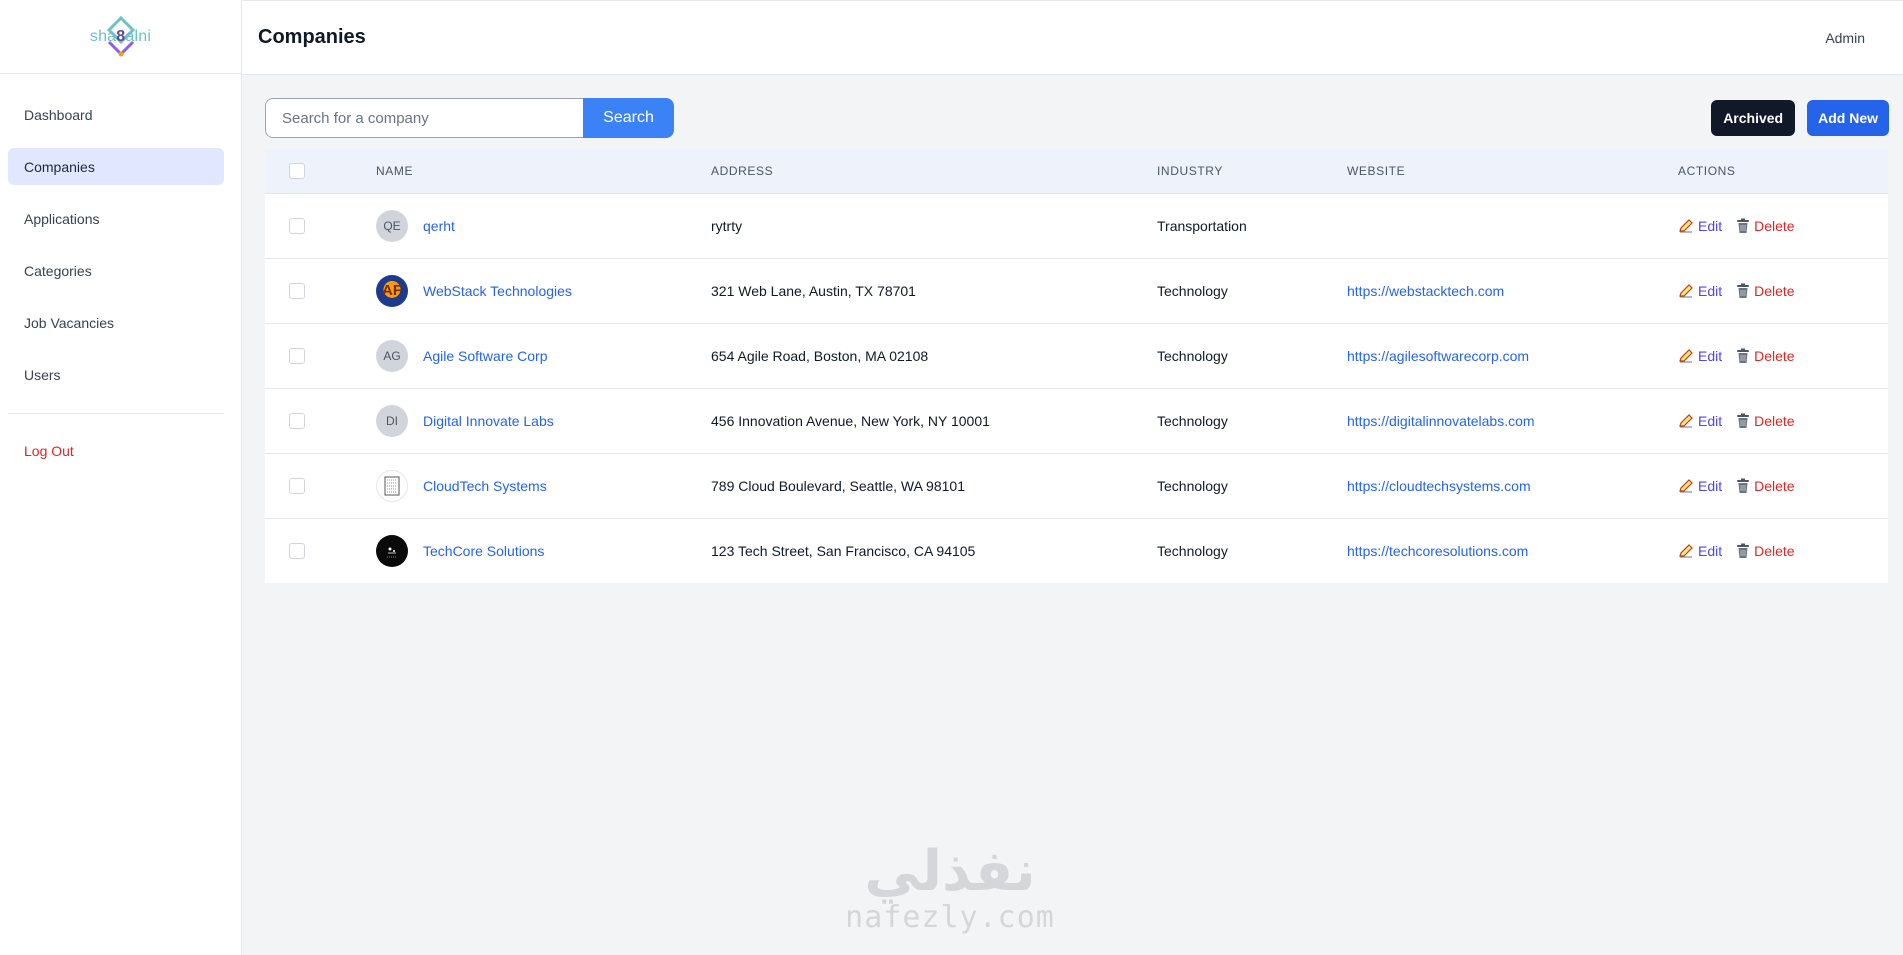 This screenshot has width=1903, height=955. What do you see at coordinates (116, 114) in the screenshot?
I see `sidebar-item-dashboard: Dashboard` at bounding box center [116, 114].